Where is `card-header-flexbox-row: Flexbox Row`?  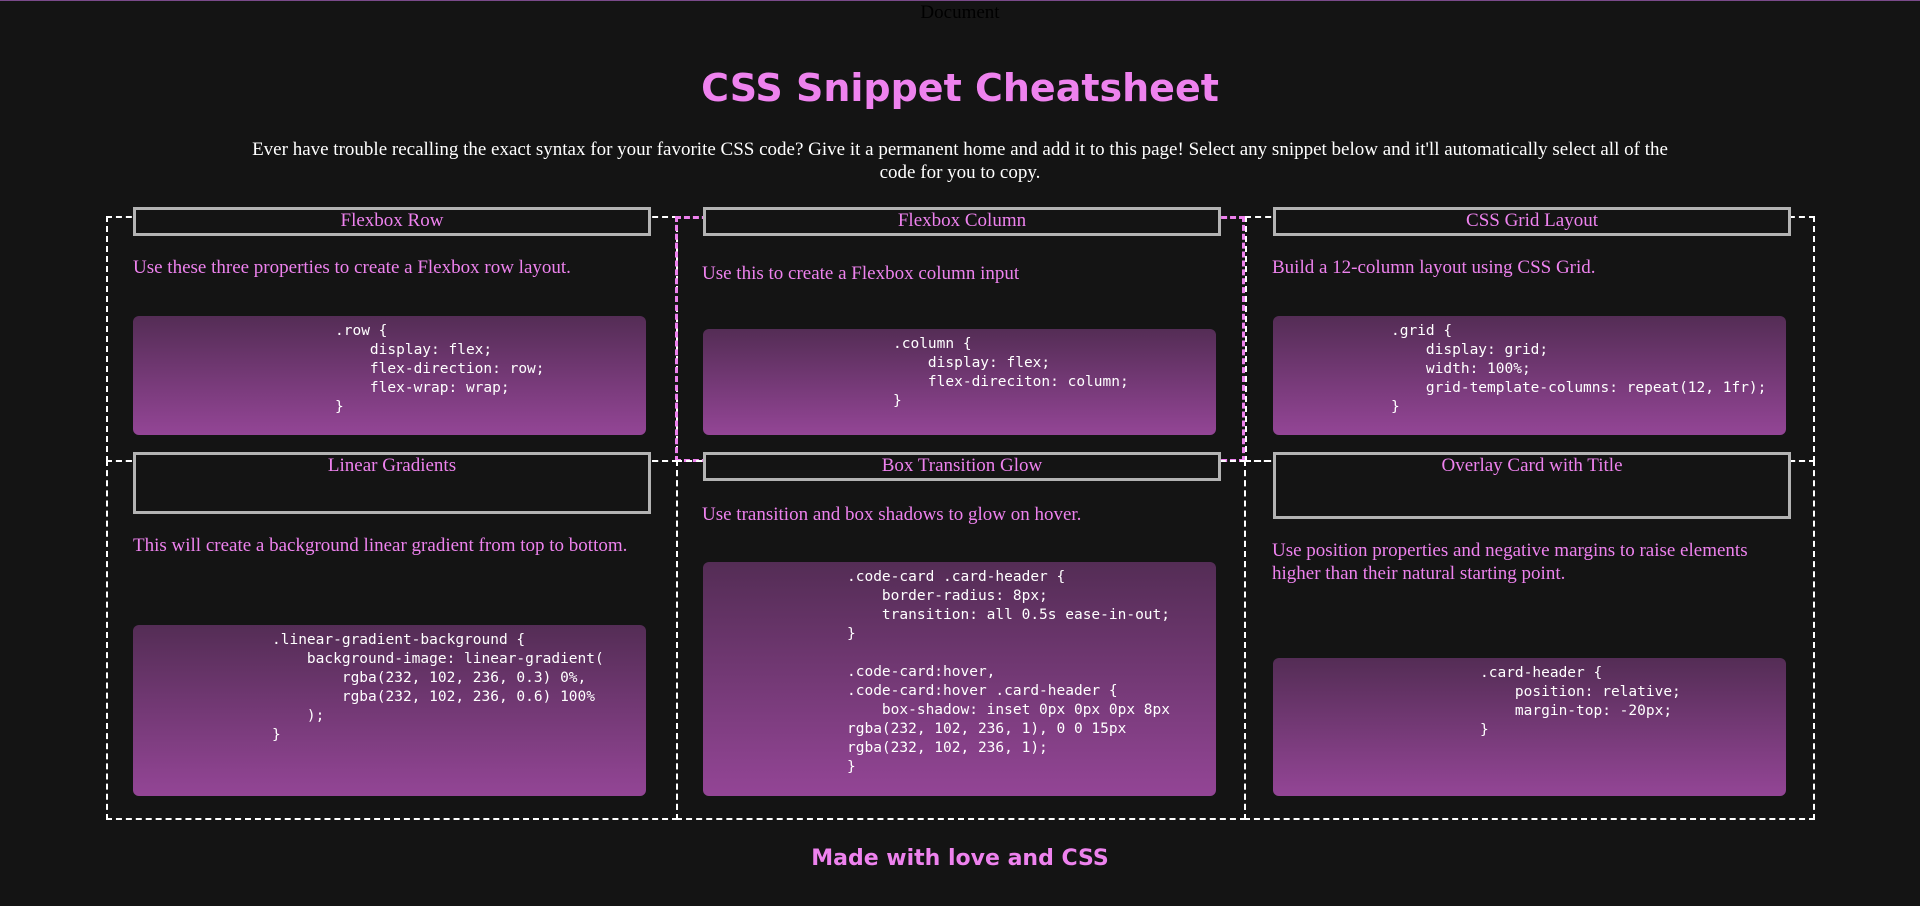 card-header-flexbox-row: Flexbox Row is located at coordinates (392, 221).